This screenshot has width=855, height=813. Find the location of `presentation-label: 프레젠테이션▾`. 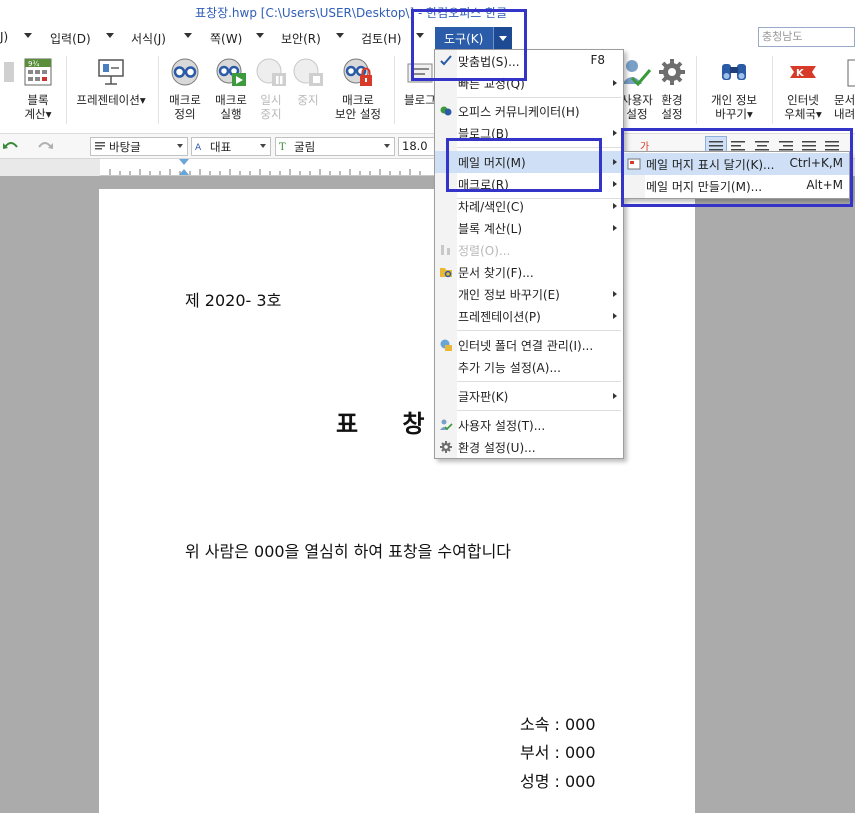

presentation-label: 프레젠테이션▾ is located at coordinates (111, 100).